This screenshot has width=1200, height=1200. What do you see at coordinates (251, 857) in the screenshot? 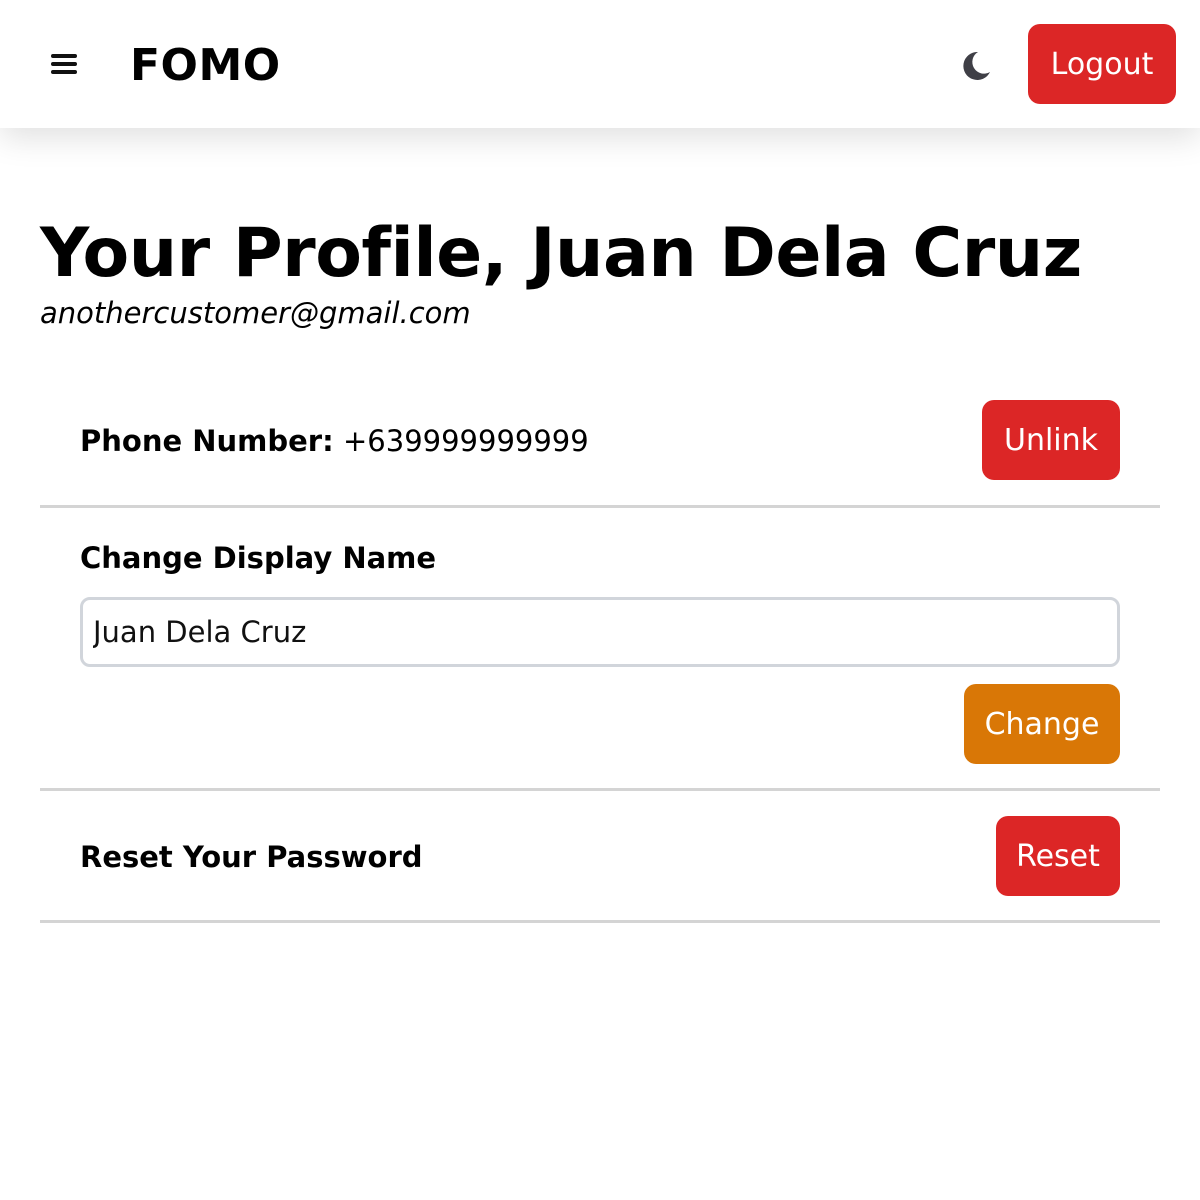
I see `reset-password-label: Reset Your Password` at bounding box center [251, 857].